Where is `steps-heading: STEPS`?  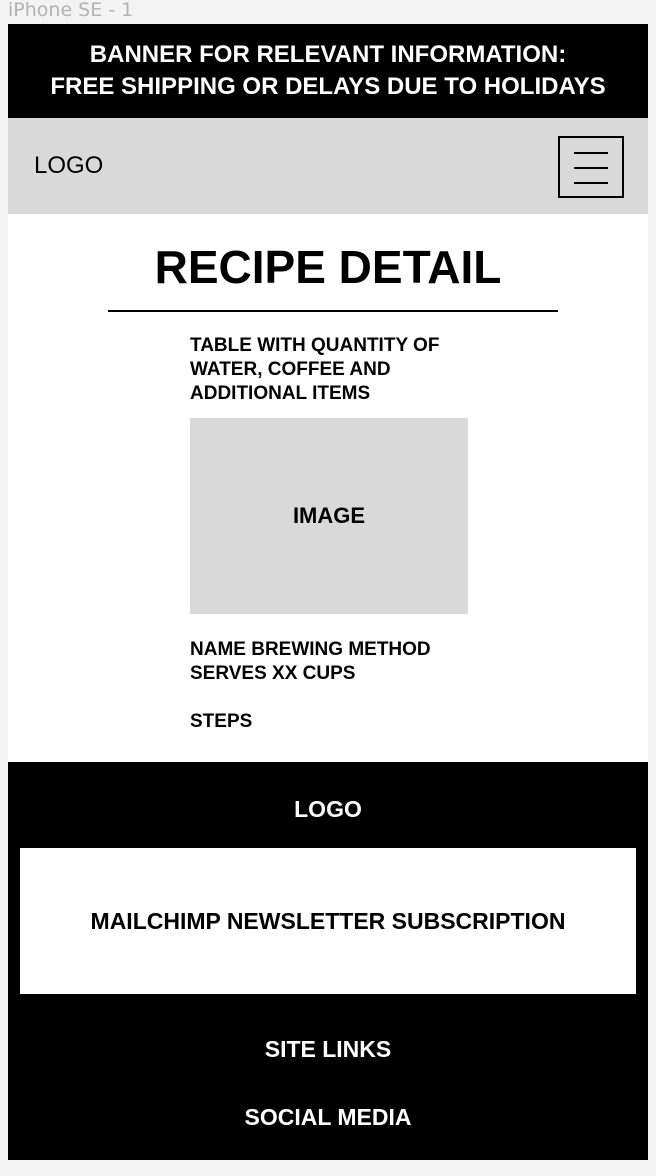 steps-heading: STEPS is located at coordinates (221, 721).